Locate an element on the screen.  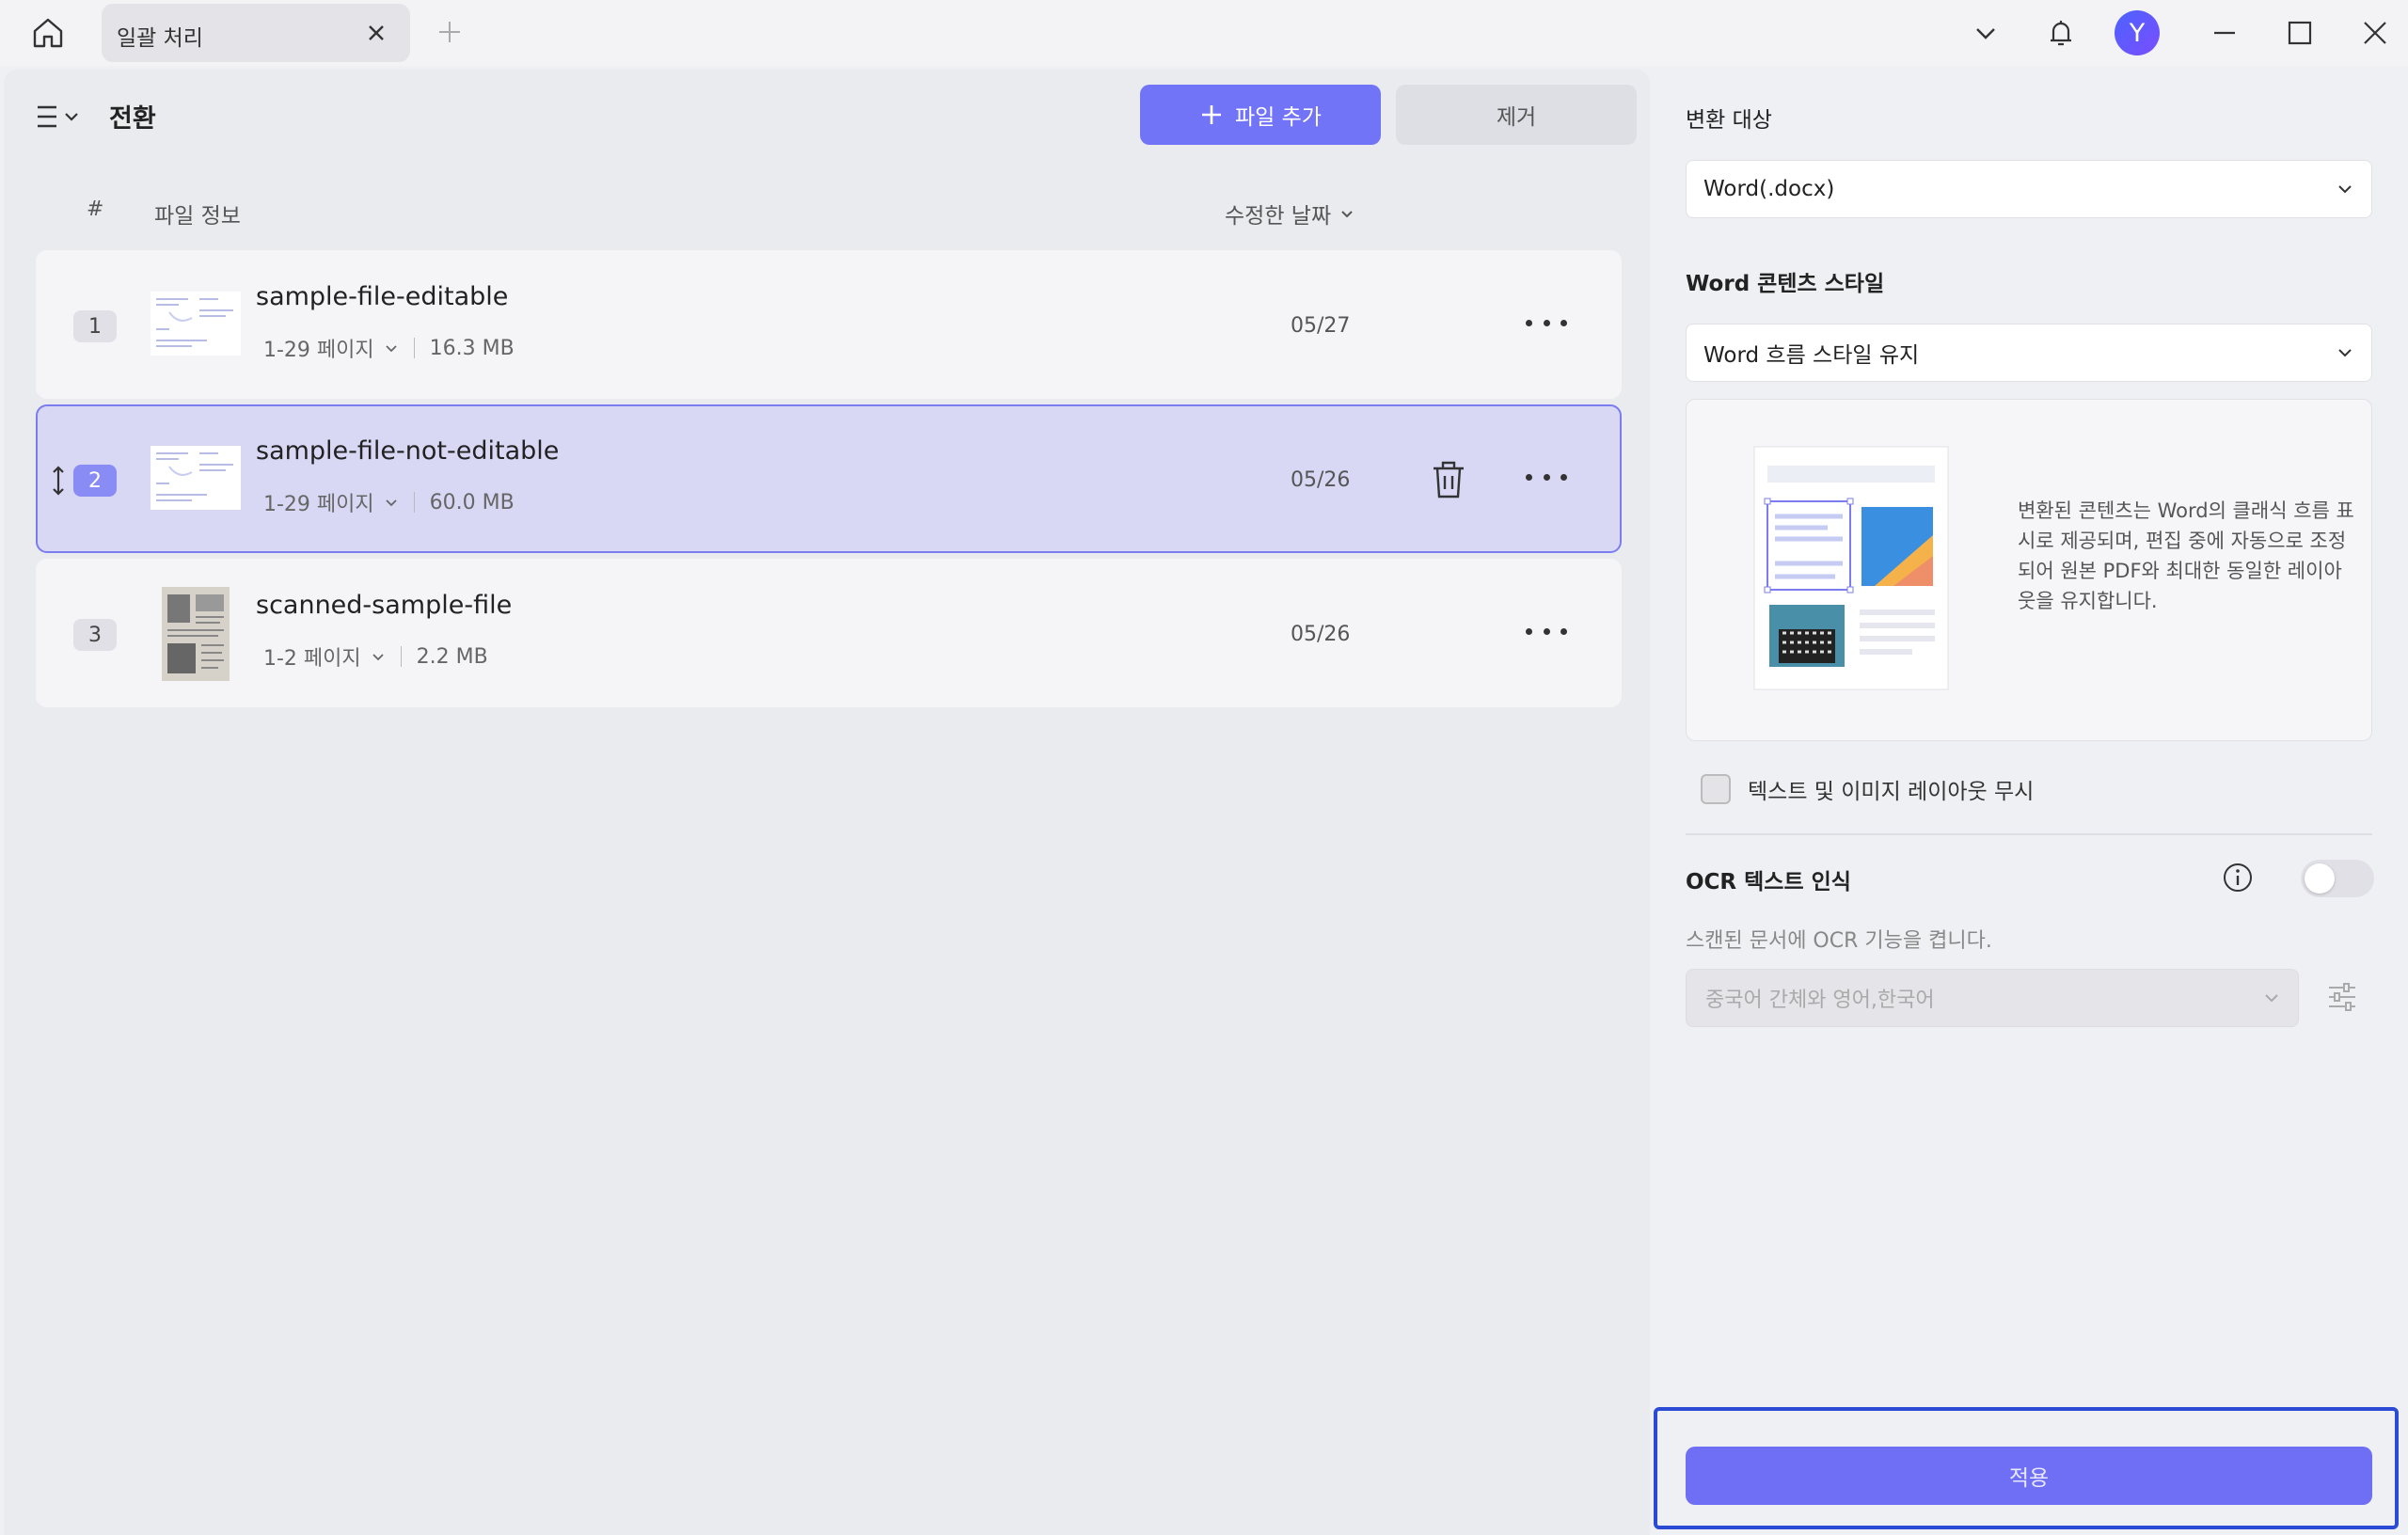
window-close-icon is located at coordinates (2375, 33).